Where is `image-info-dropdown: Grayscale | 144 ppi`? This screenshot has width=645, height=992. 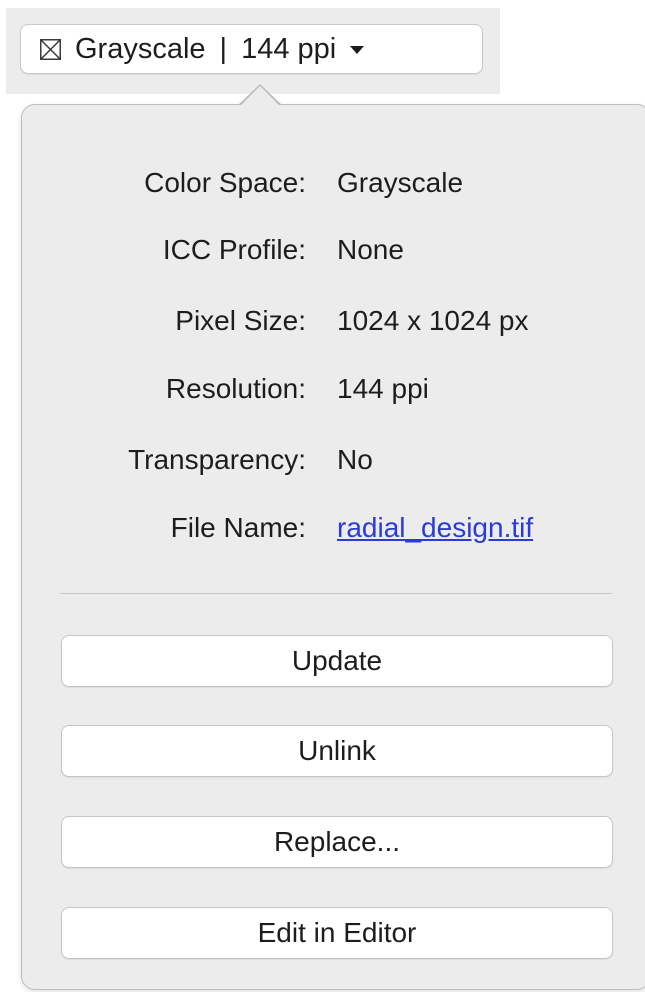
image-info-dropdown: Grayscale | 144 ppi is located at coordinates (251, 49).